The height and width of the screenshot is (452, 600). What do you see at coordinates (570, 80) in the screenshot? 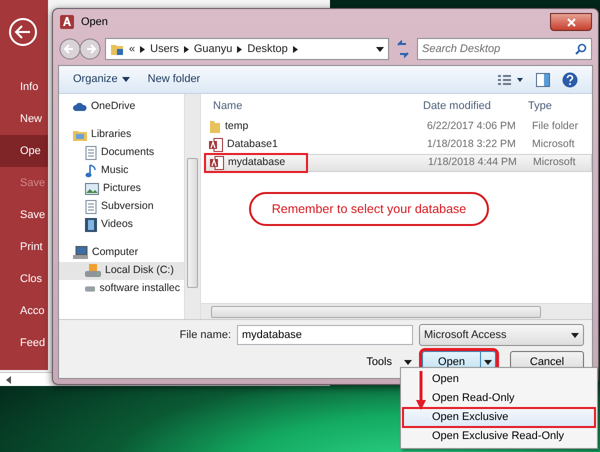
I see `help-icon` at bounding box center [570, 80].